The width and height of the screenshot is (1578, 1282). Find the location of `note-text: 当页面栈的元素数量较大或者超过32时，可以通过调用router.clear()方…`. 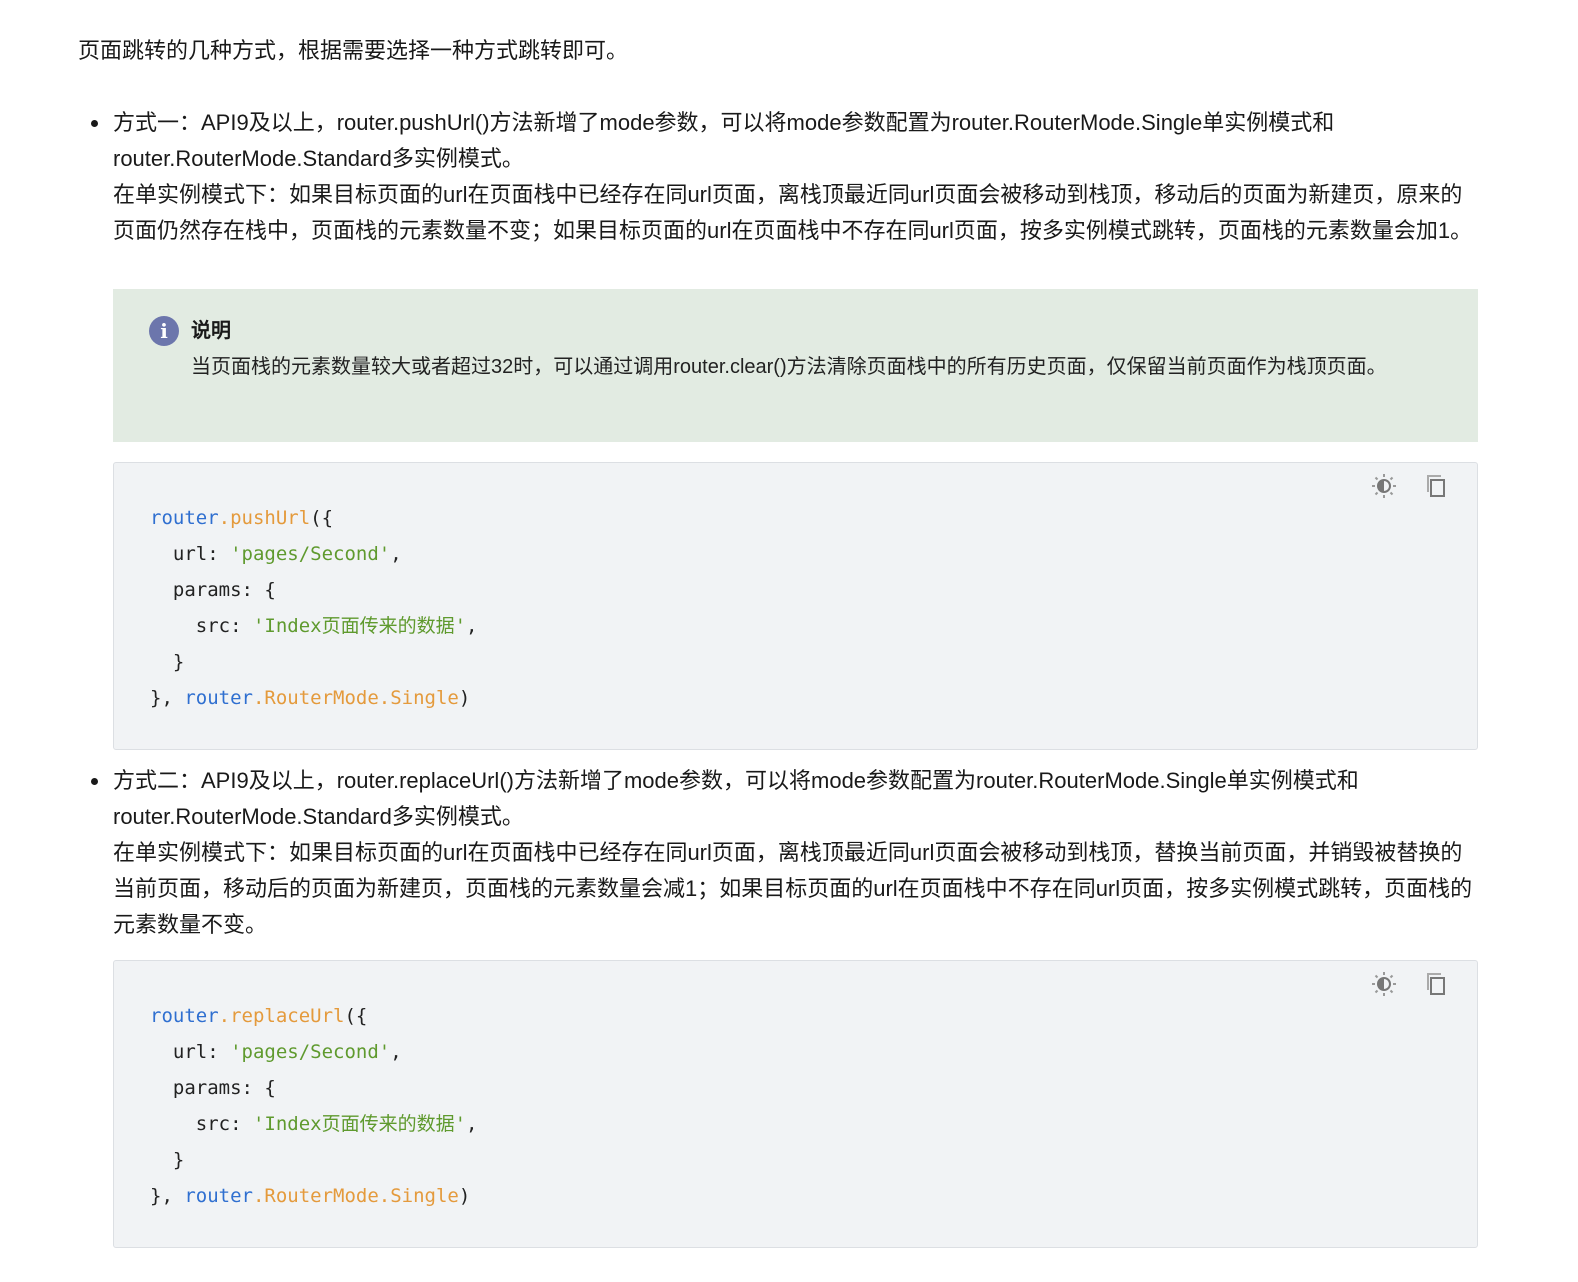

note-text: 当页面栈的元素数量较大或者超过32时，可以通过调用router.clear()方… is located at coordinates (789, 367).